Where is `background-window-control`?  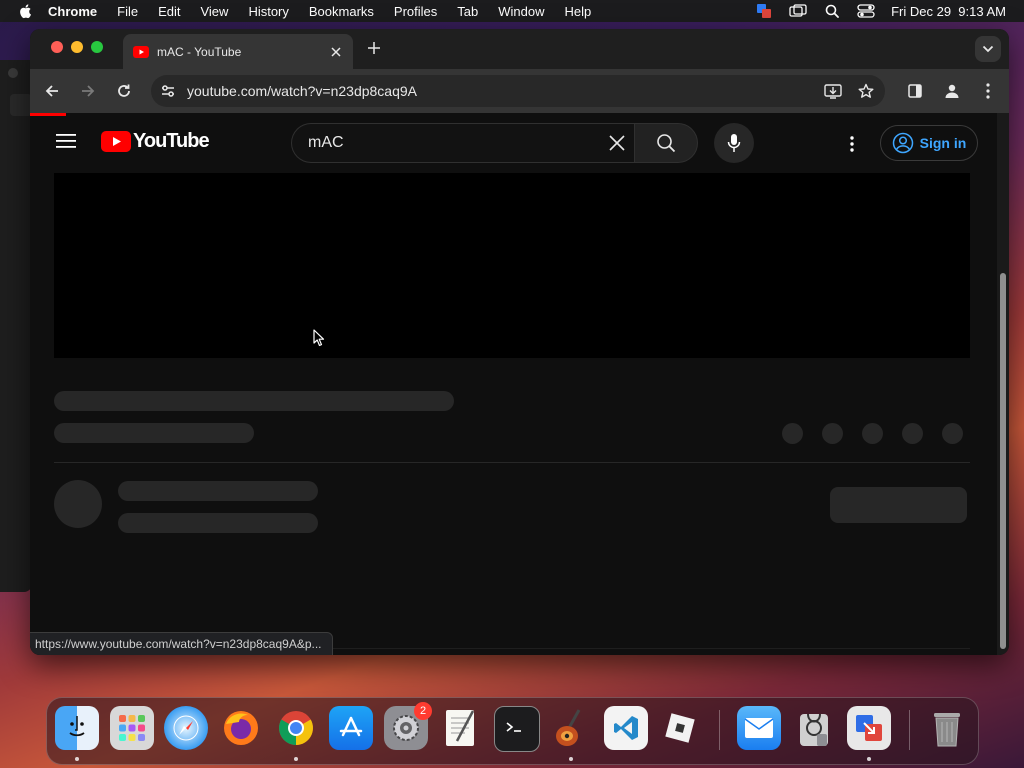 background-window-control is located at coordinates (13, 73).